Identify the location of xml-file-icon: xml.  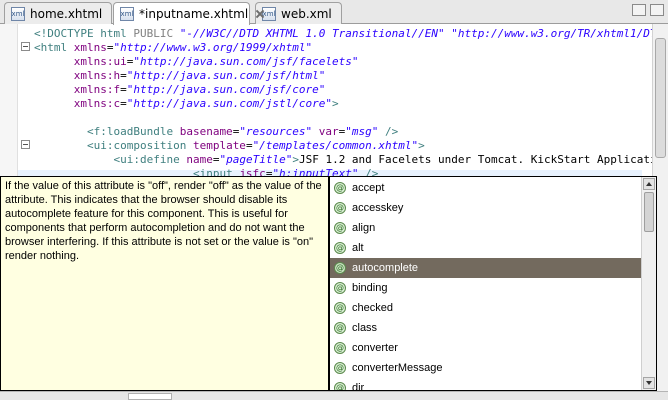
(269, 13).